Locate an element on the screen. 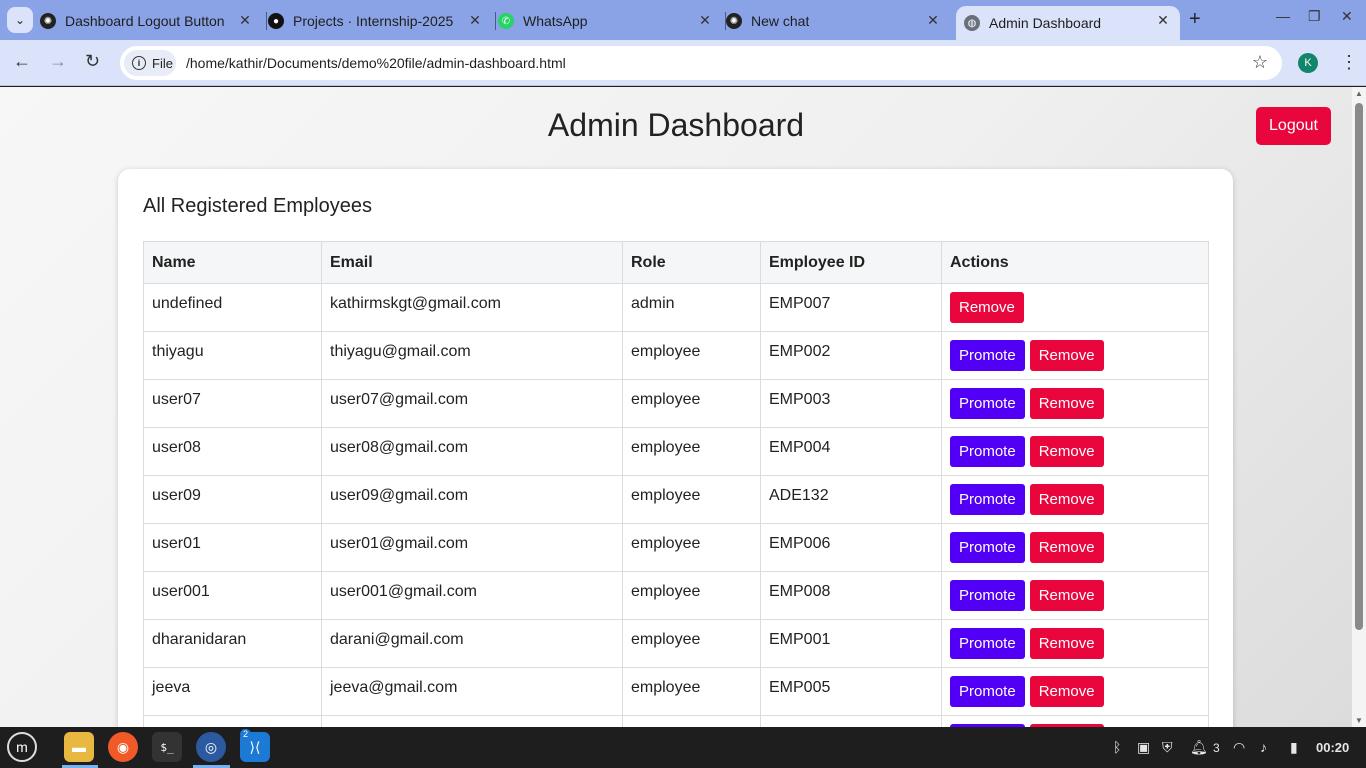 The width and height of the screenshot is (1366, 768). chrome-icon: ◎ is located at coordinates (211, 747).